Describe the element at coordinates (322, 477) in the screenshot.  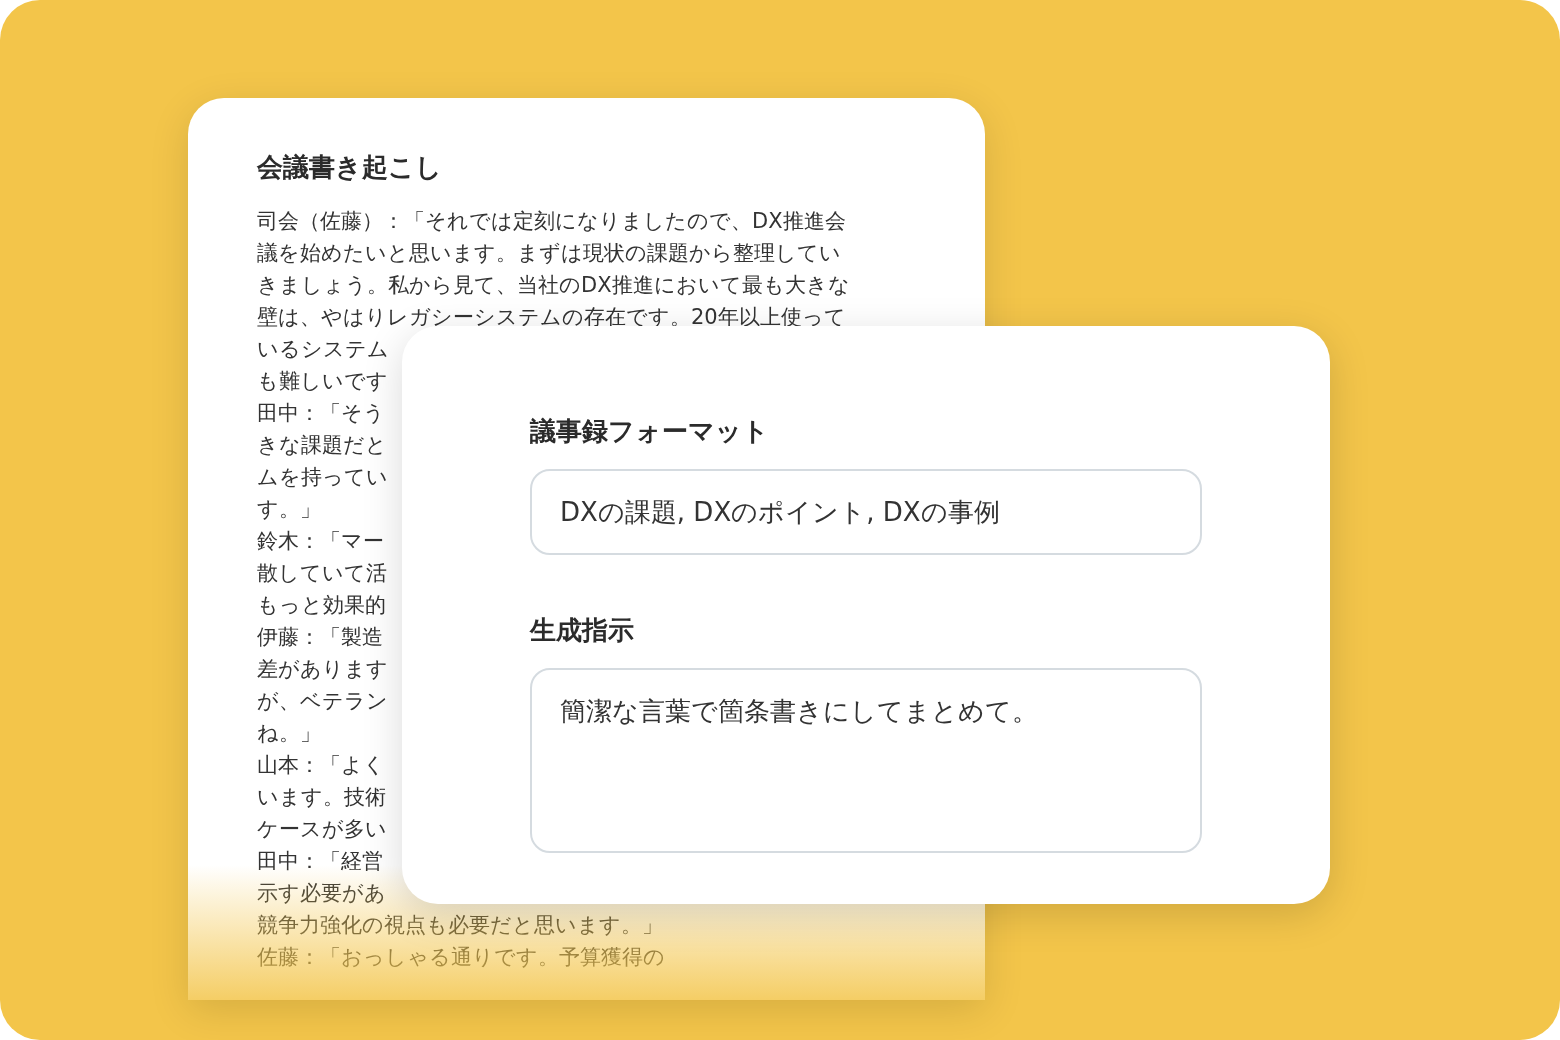
I see `transcript-line: ムを持ってい` at that location.